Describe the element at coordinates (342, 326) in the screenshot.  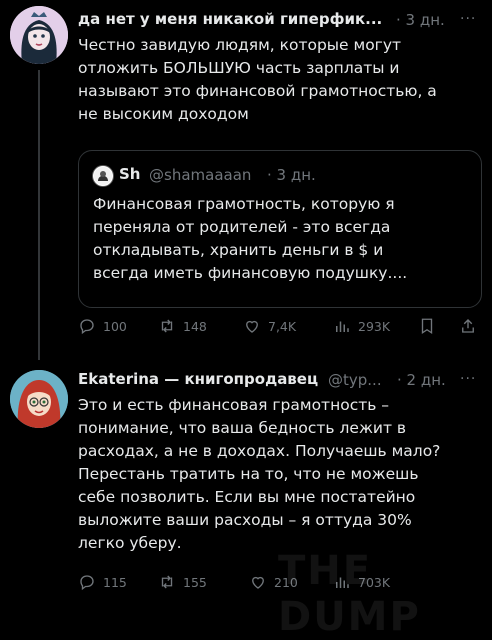
I see `views-icon` at that location.